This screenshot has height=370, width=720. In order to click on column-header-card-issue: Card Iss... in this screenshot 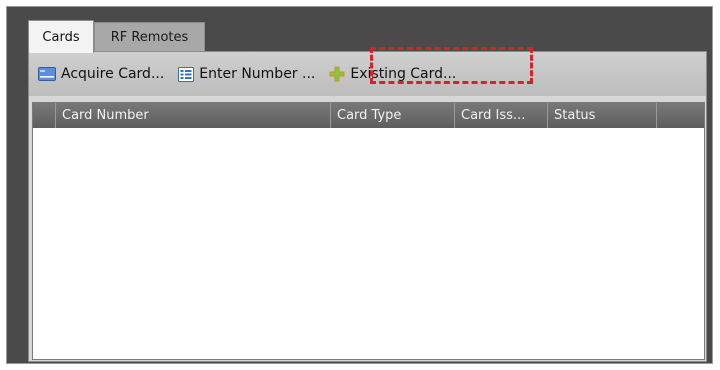, I will do `click(501, 115)`.